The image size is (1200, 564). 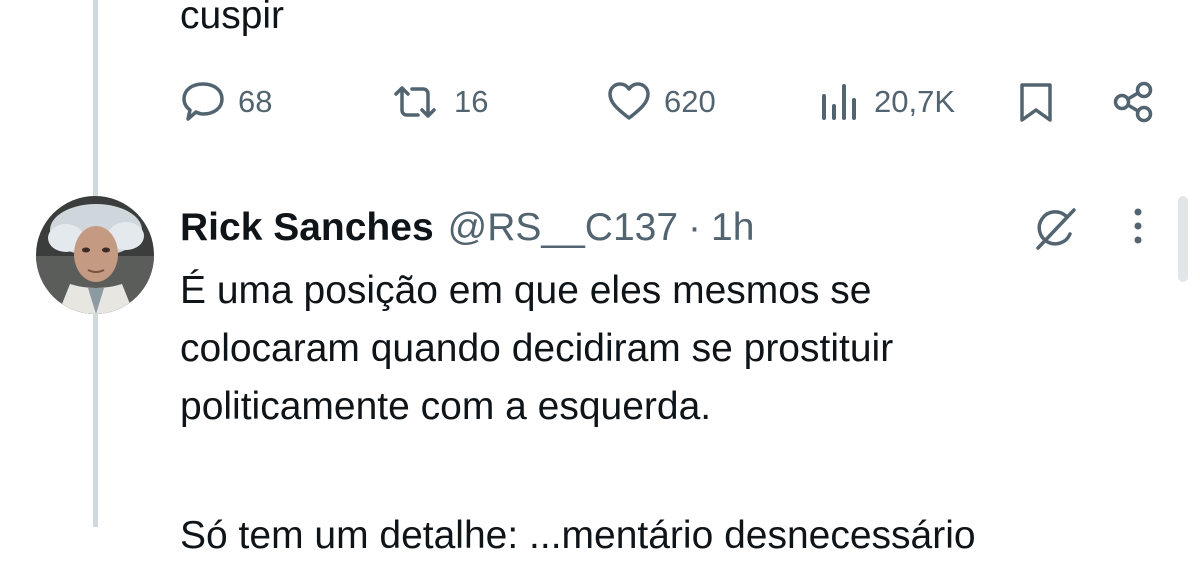 I want to click on retweet-button: 16, so click(x=438, y=102).